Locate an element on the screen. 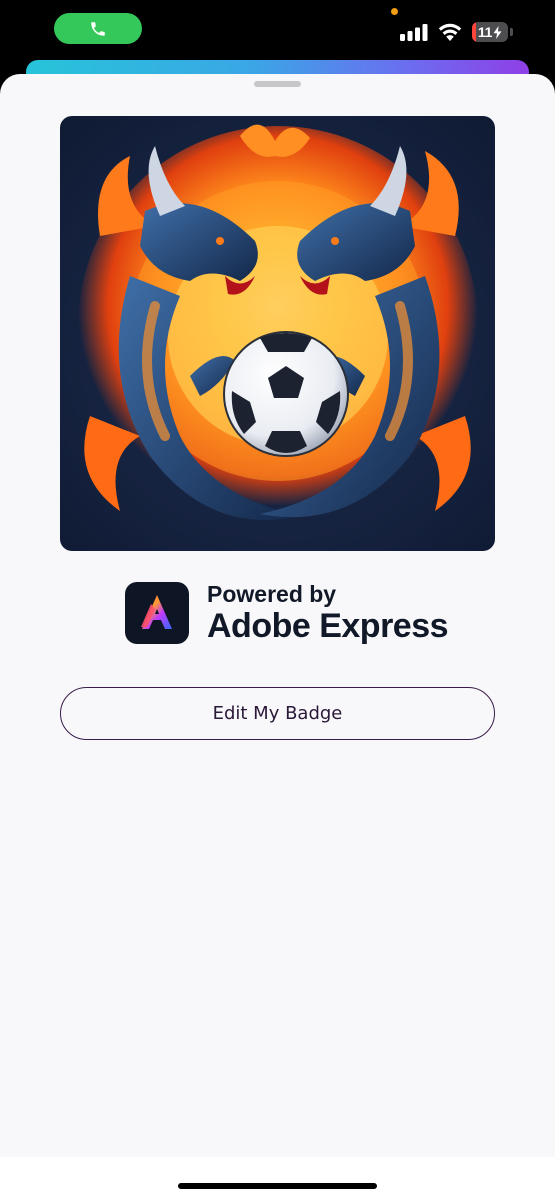  active-call-pill is located at coordinates (98, 28).